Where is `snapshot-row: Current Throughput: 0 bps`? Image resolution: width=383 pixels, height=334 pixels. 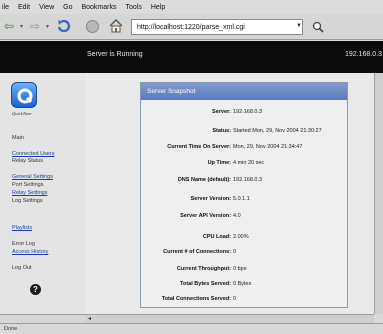 snapshot-row: Current Throughput: 0 bps is located at coordinates (244, 271).